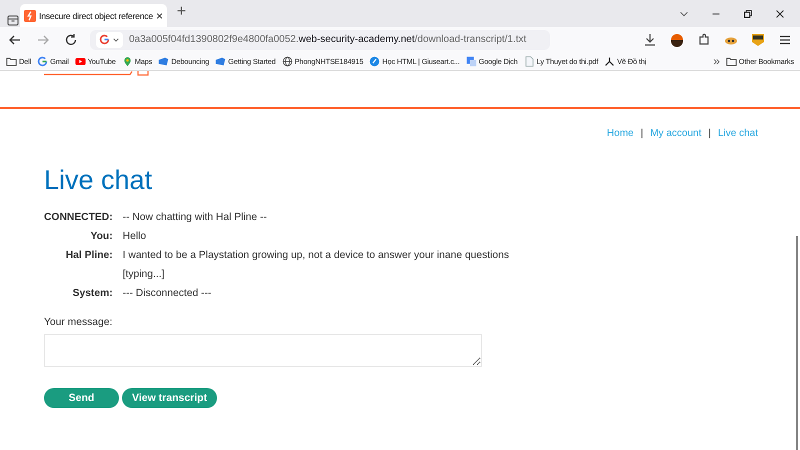 The image size is (800, 450). What do you see at coordinates (471, 61) in the screenshot?
I see `translate-icon` at bounding box center [471, 61].